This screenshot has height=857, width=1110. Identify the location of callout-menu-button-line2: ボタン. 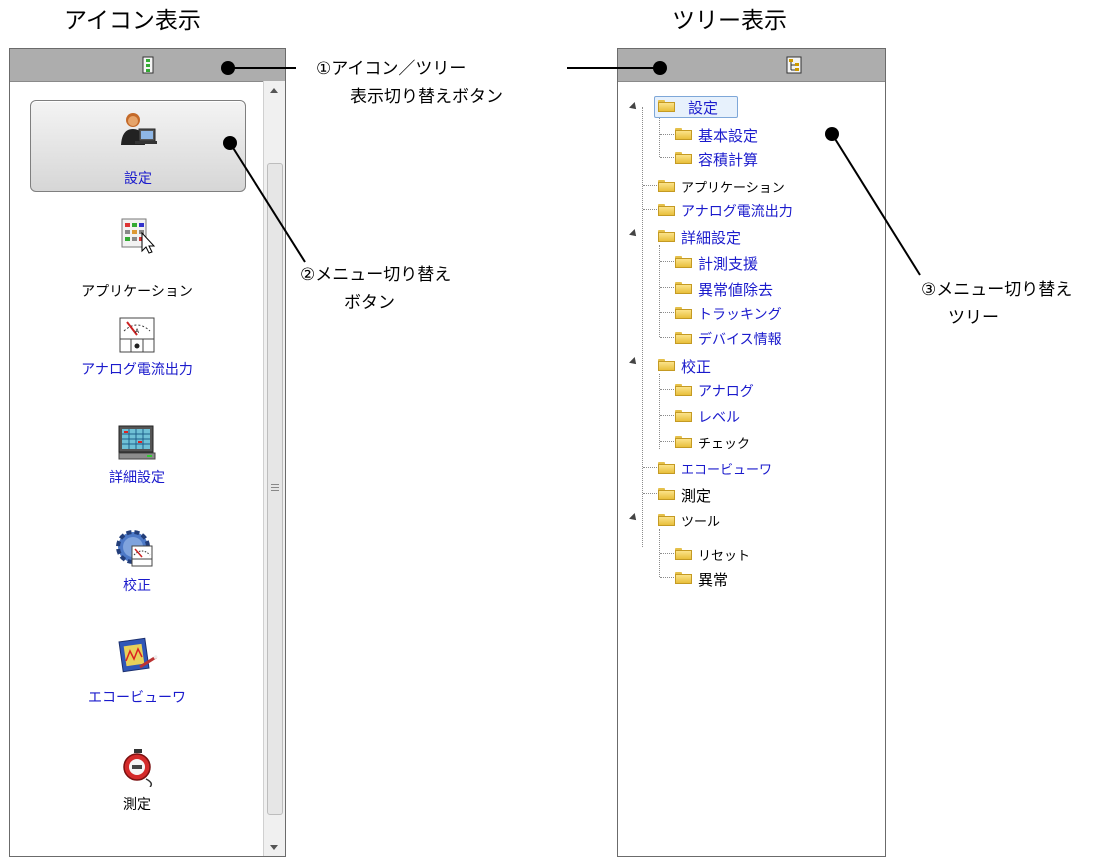
(369, 303).